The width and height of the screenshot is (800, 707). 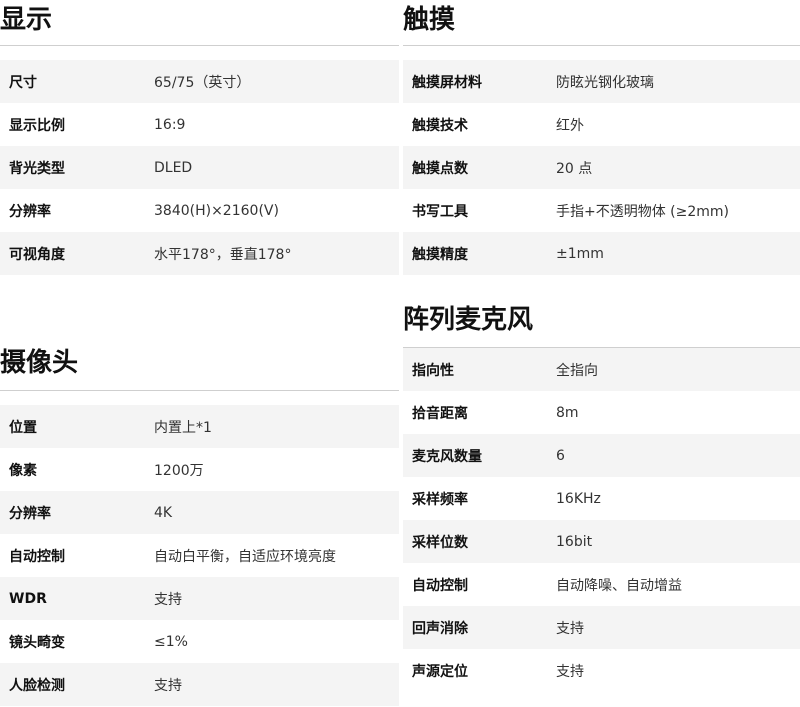 I want to click on row-value: 16KHz, so click(x=578, y=498).